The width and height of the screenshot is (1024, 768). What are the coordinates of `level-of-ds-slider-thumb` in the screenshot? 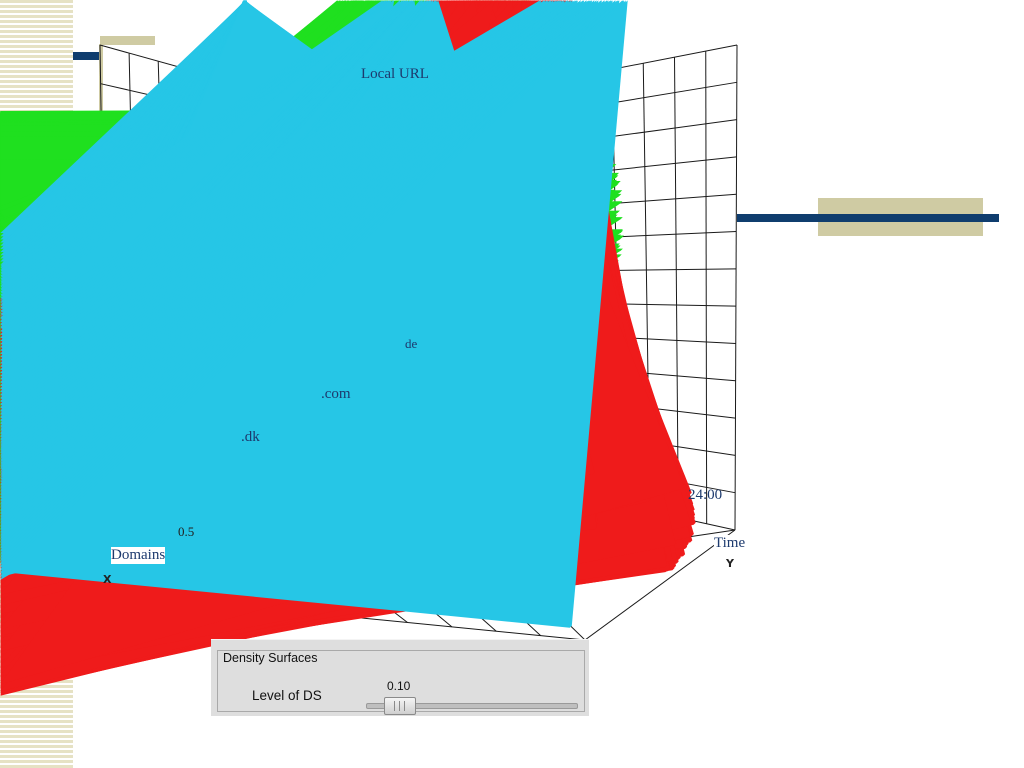 It's located at (400, 706).